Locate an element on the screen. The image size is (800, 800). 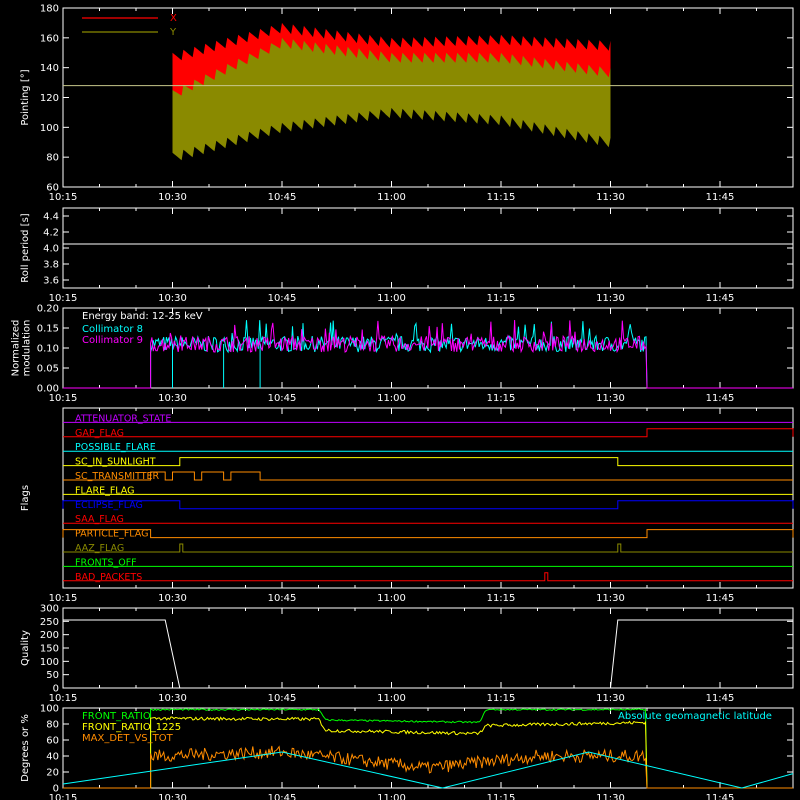
y-tick-label: 0.00 is located at coordinates (48, 389).